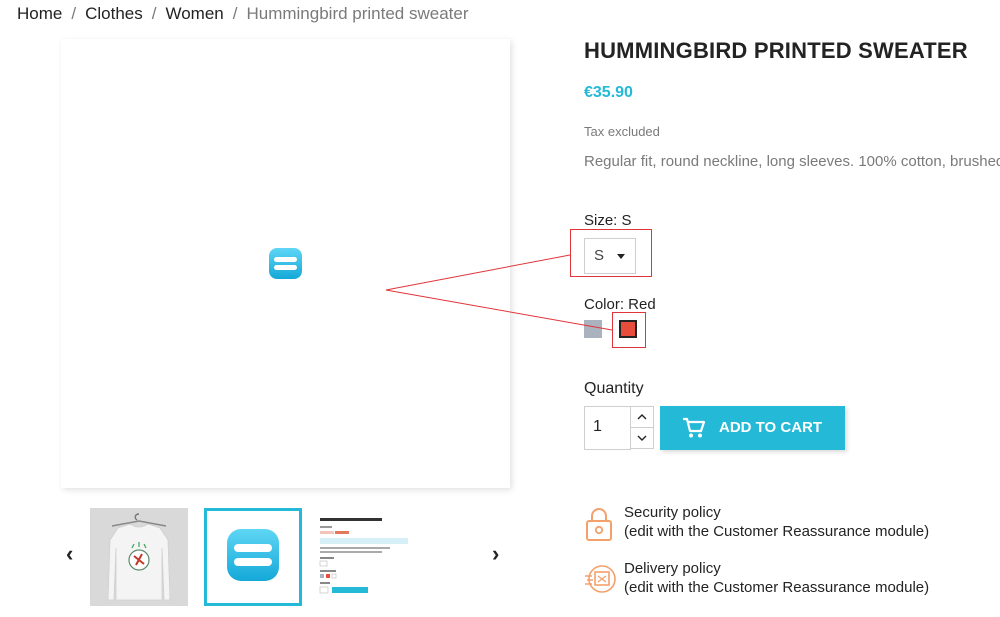  What do you see at coordinates (672, 568) in the screenshot?
I see `reassurance-delivery-title: Delivery policy` at bounding box center [672, 568].